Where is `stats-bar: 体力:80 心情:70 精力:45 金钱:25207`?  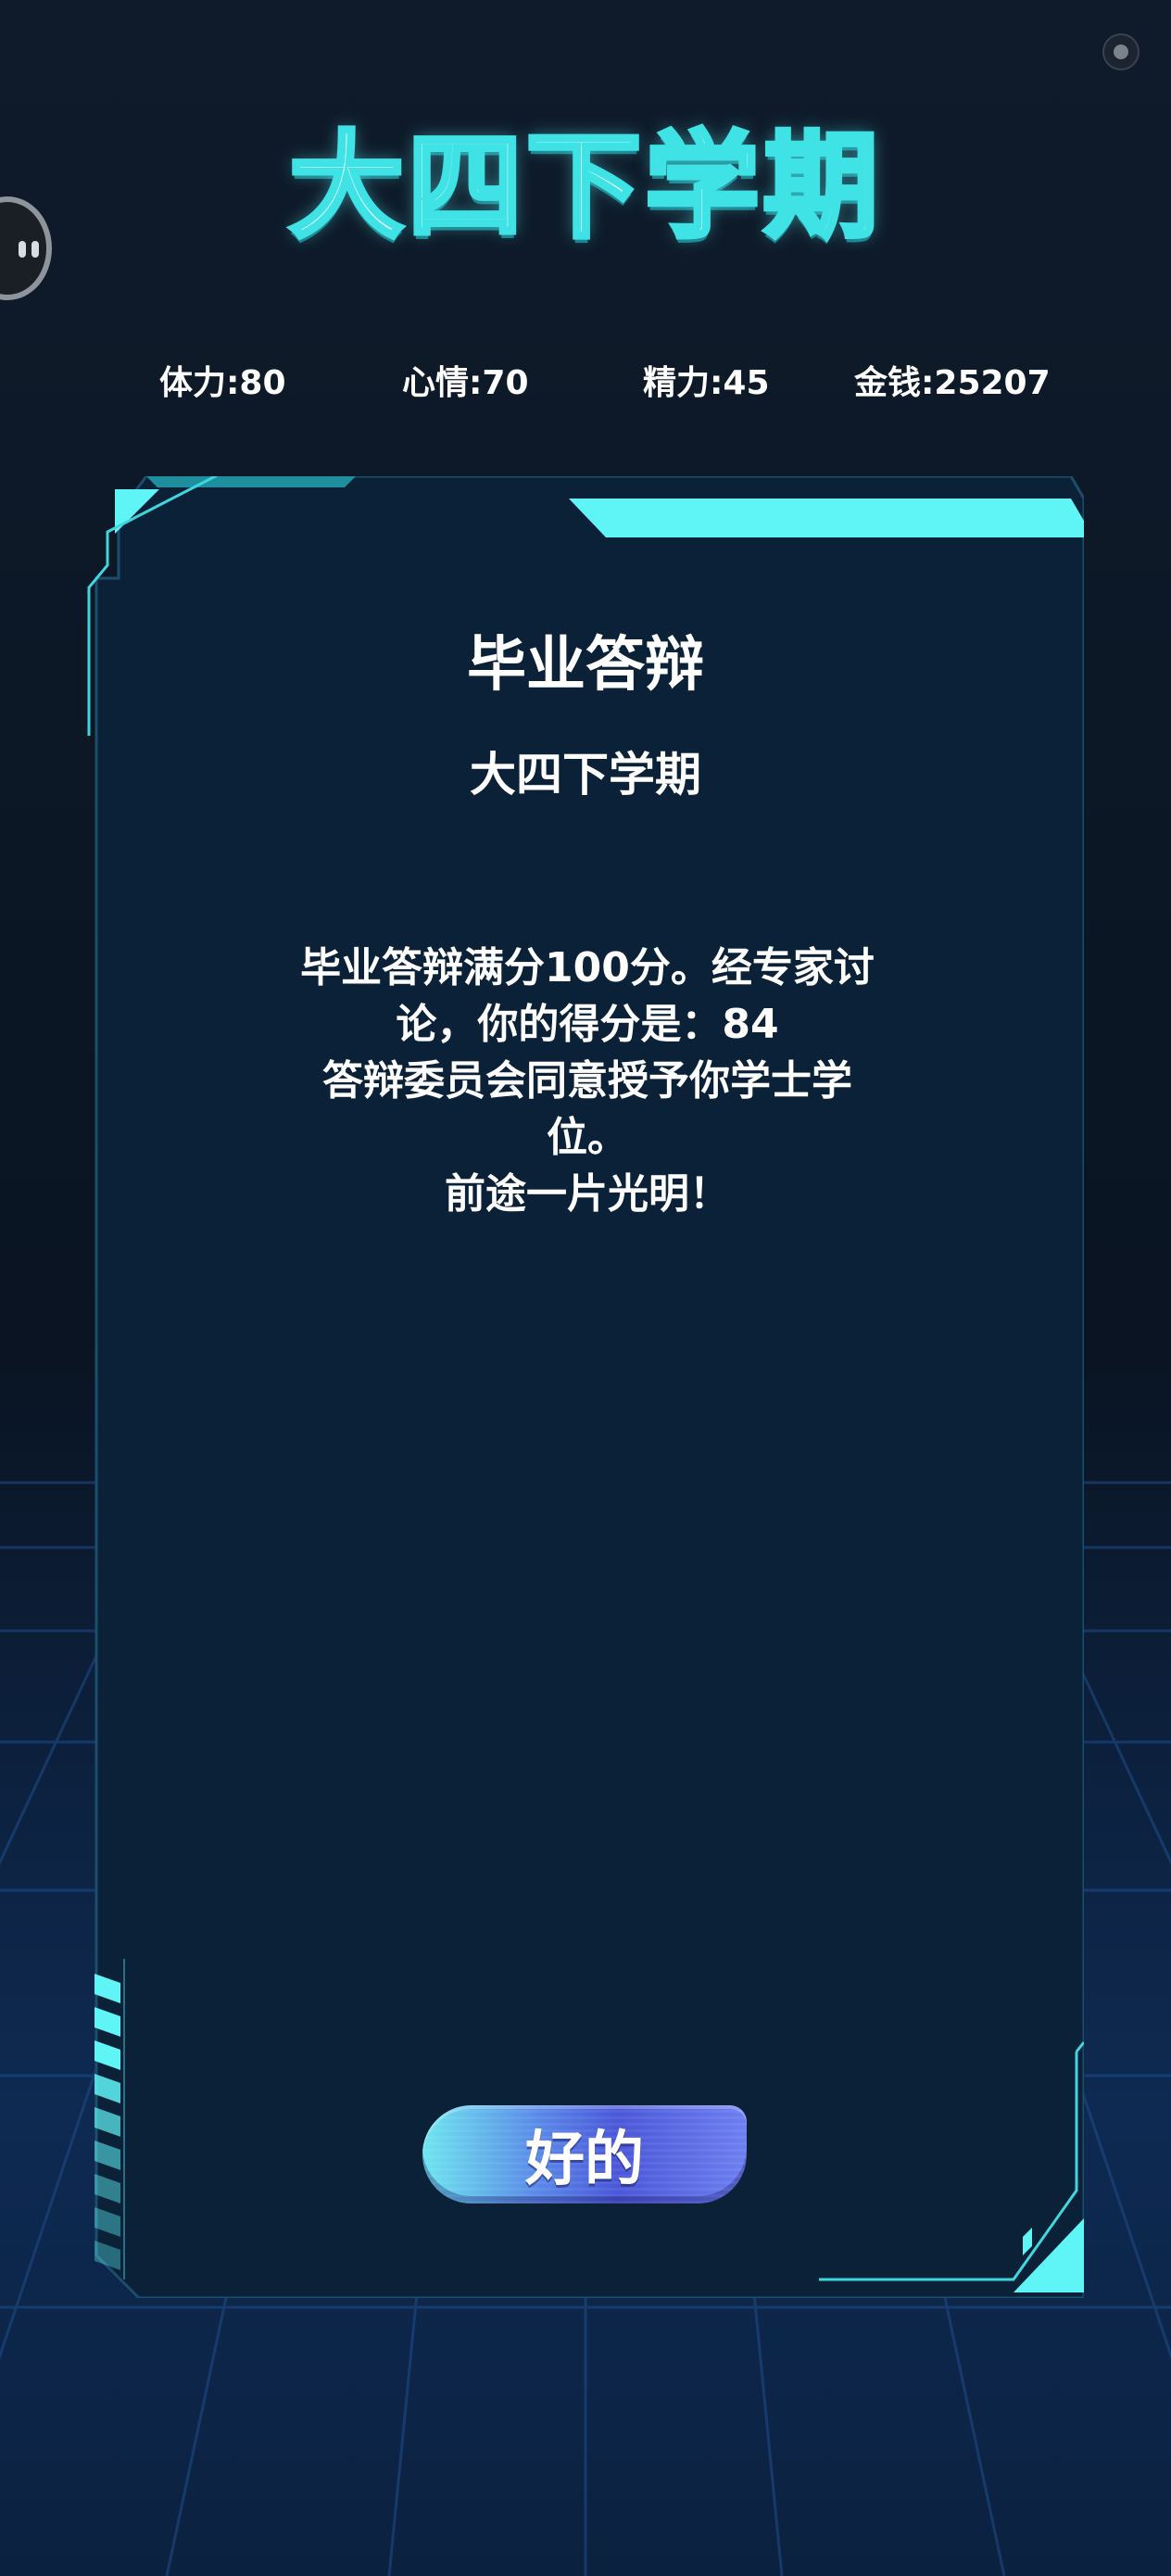
stats-bar: 体力:80 心情:70 精力:45 金钱:25207 is located at coordinates (585, 379).